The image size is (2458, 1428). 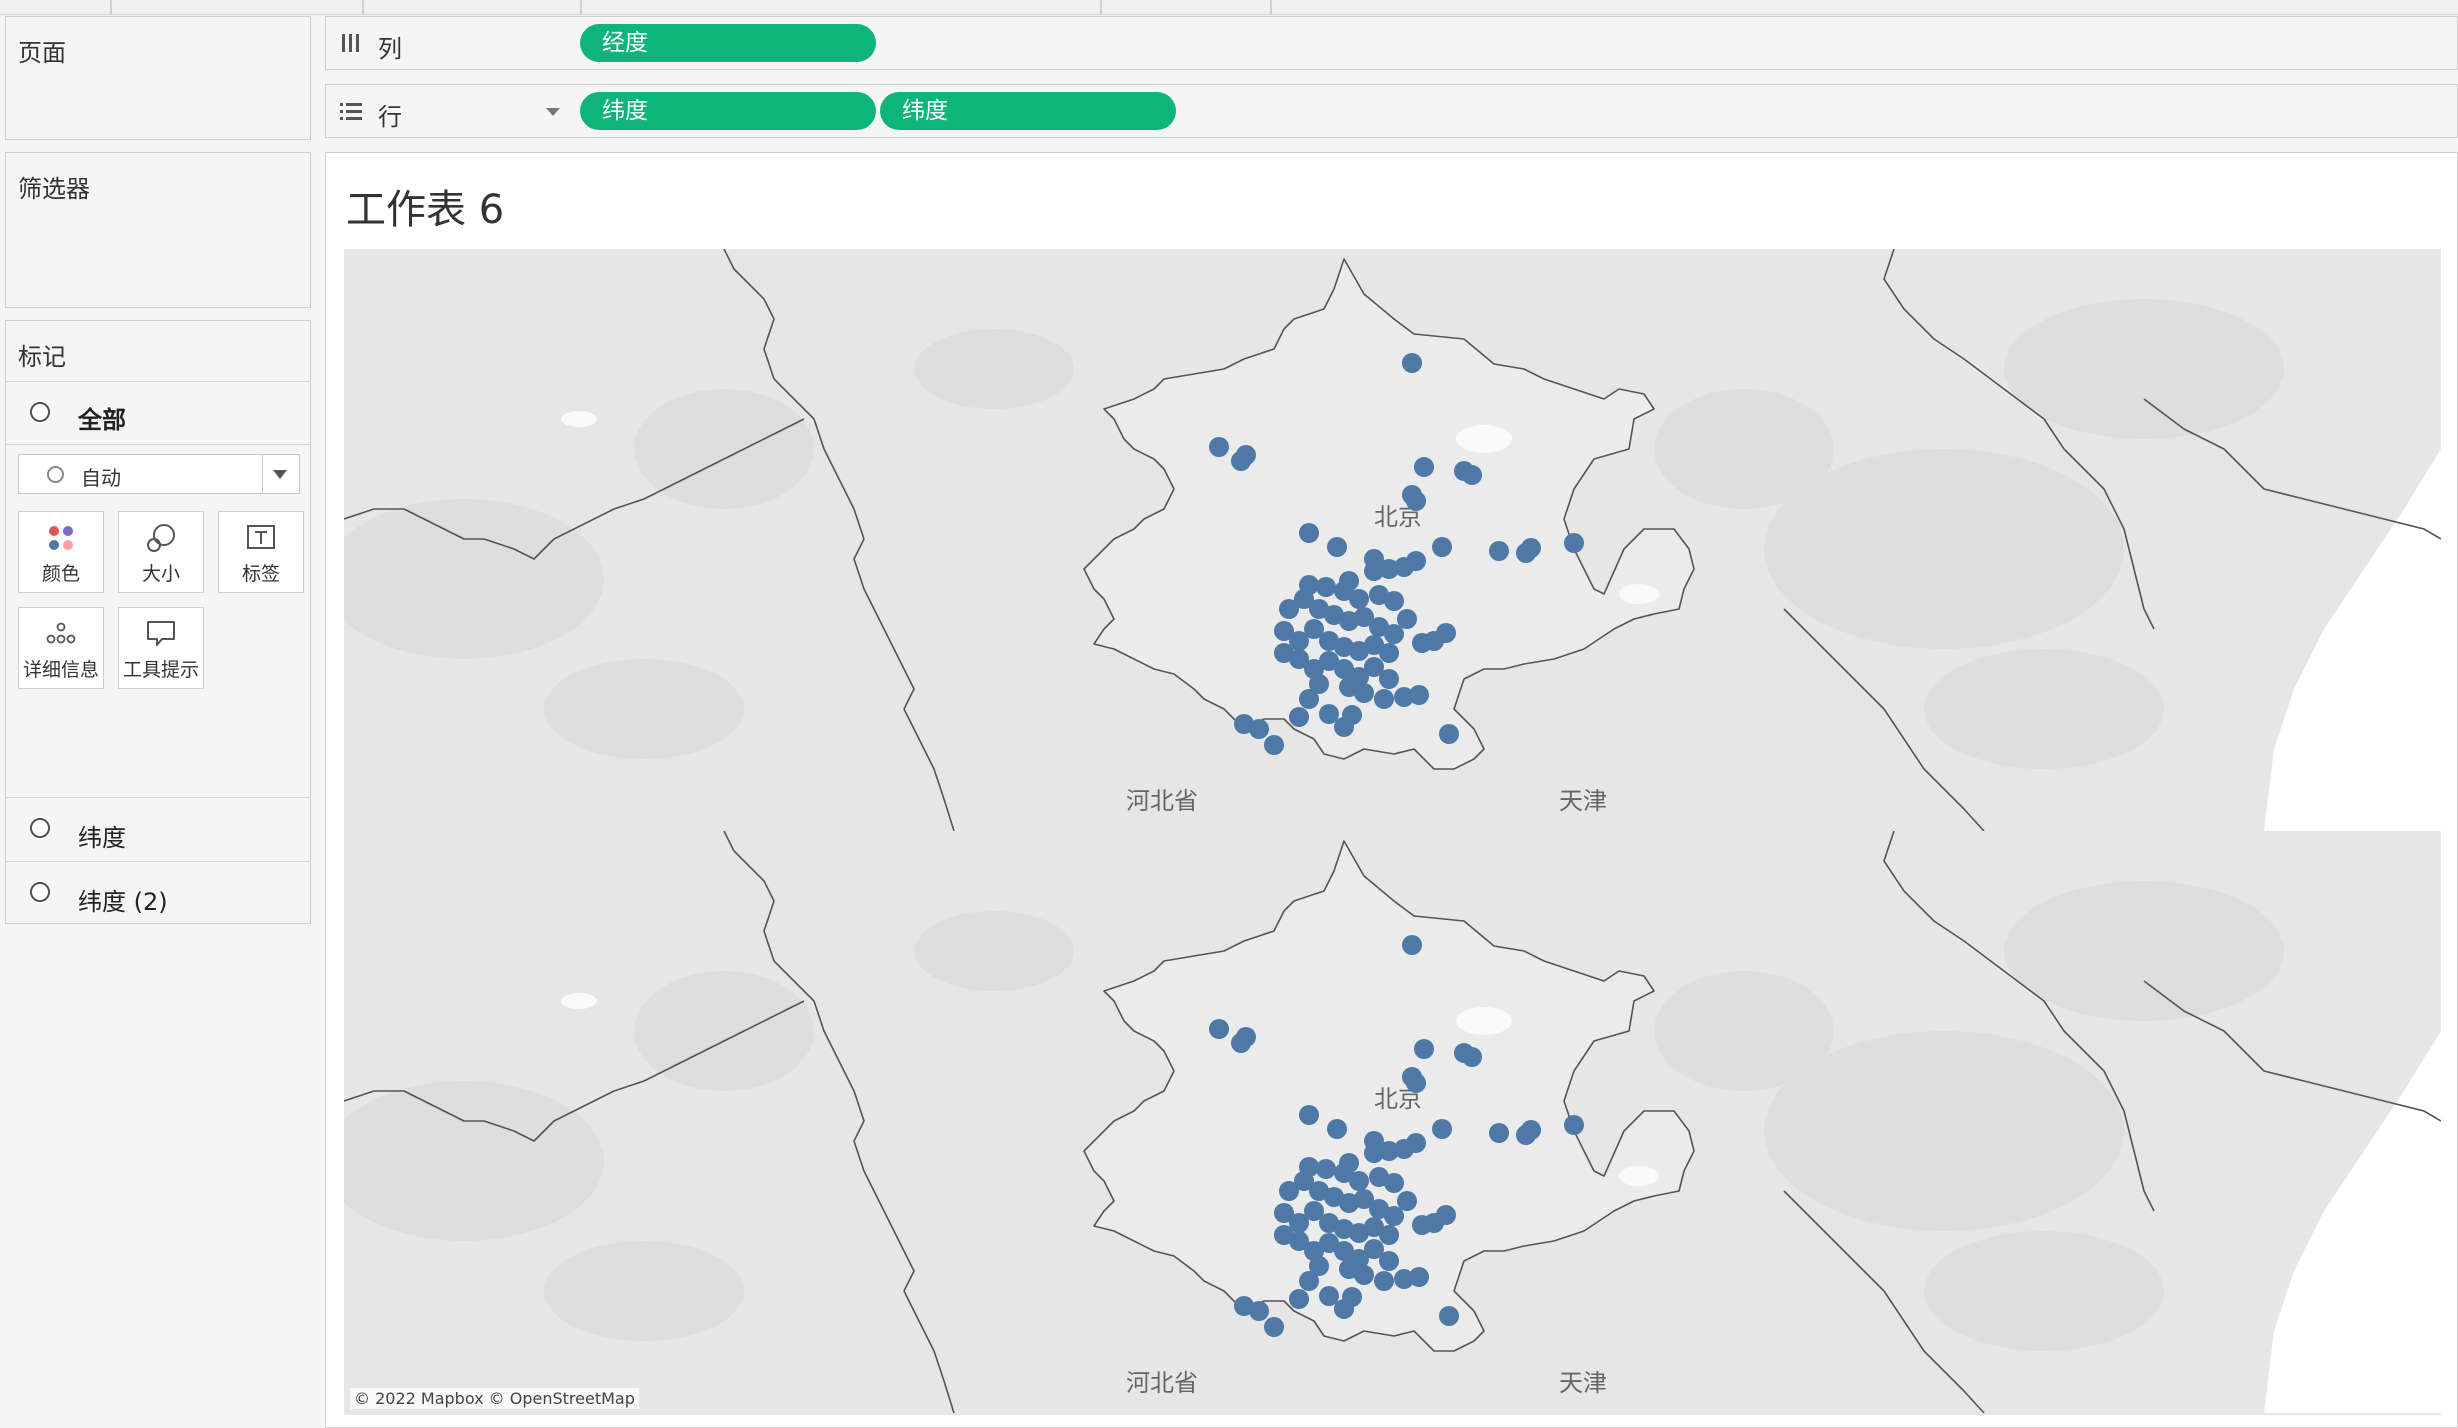 What do you see at coordinates (102, 420) in the screenshot?
I see `marks-all-label: 全部` at bounding box center [102, 420].